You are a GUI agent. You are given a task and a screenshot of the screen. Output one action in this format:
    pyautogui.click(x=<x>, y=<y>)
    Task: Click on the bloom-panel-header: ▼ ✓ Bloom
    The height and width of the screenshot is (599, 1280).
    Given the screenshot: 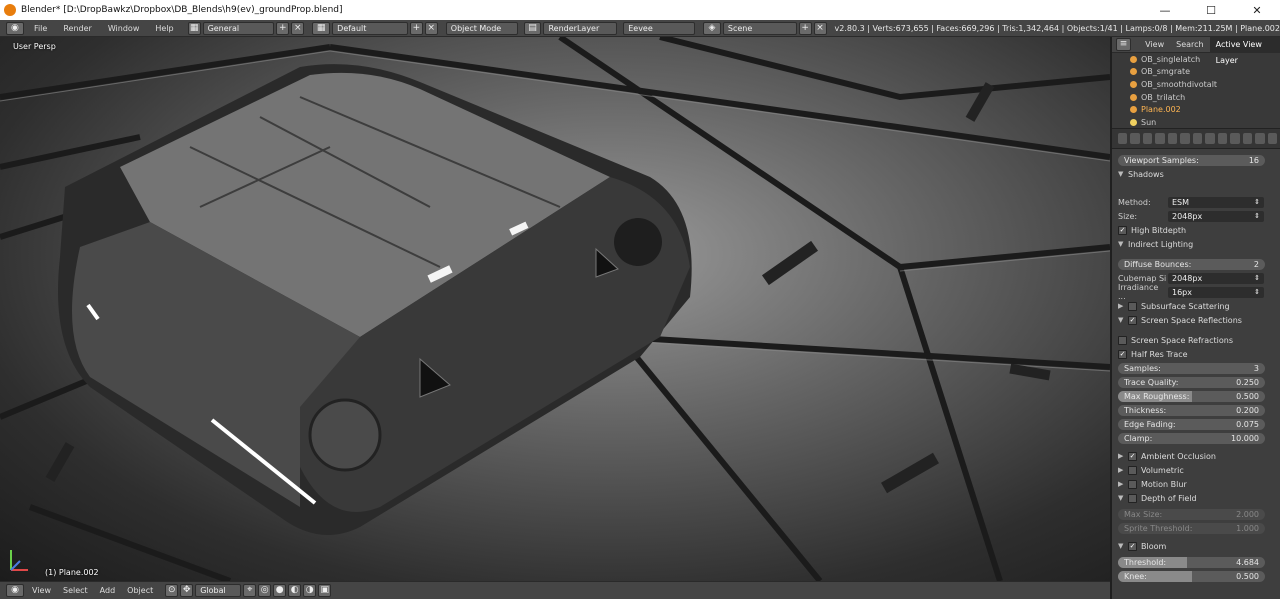 What is the action you would take?
    pyautogui.click(x=1196, y=546)
    